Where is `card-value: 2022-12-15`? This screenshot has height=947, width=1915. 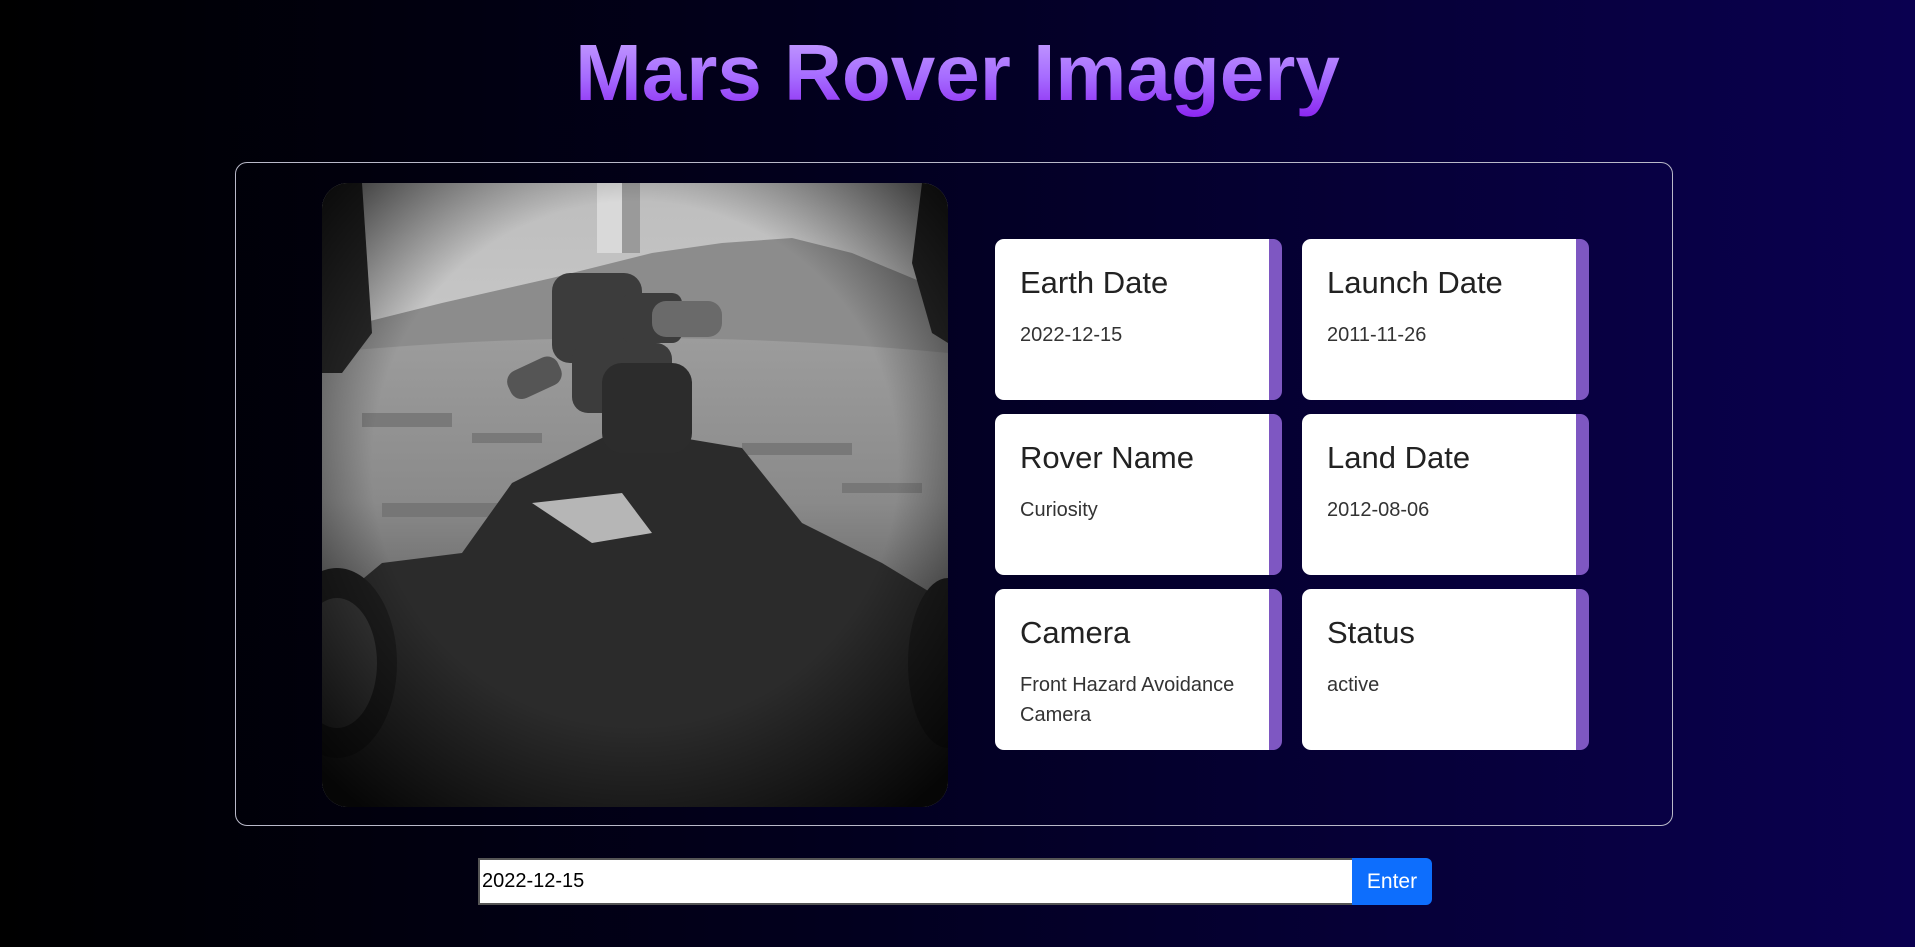
card-value: 2022-12-15 is located at coordinates (1071, 335).